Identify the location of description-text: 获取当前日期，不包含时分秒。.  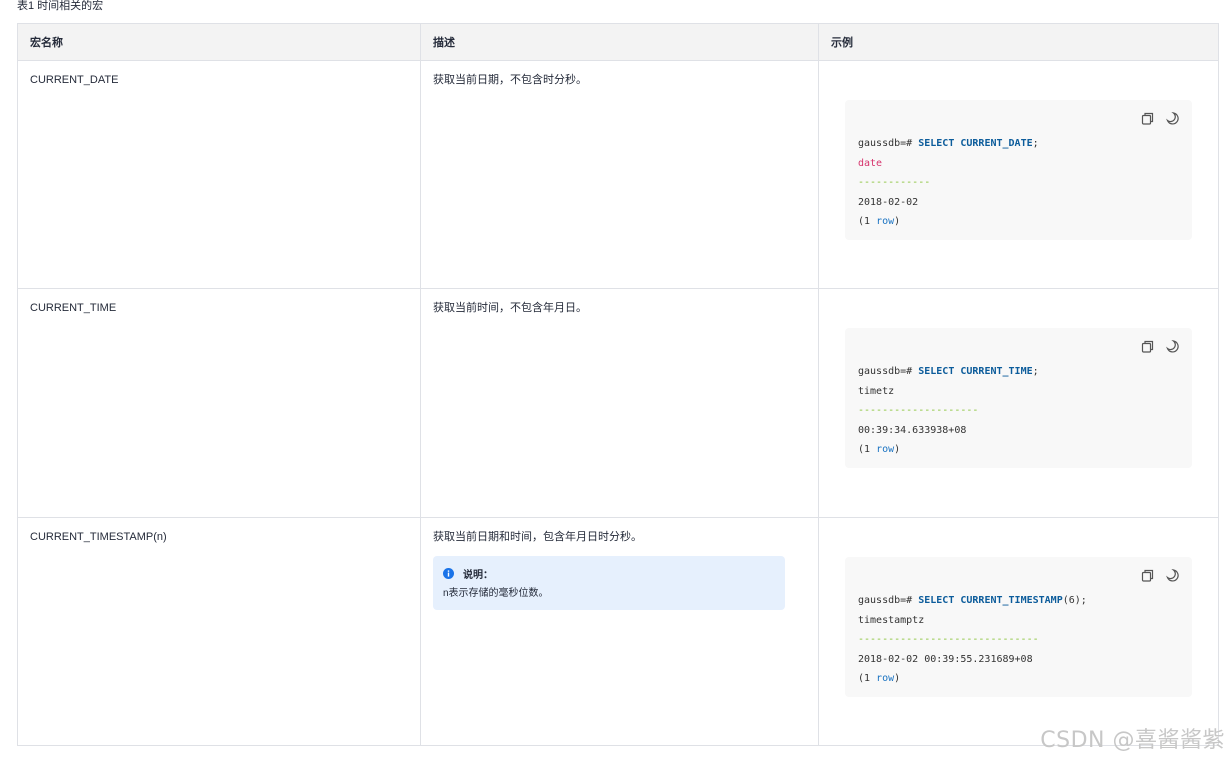
(510, 80).